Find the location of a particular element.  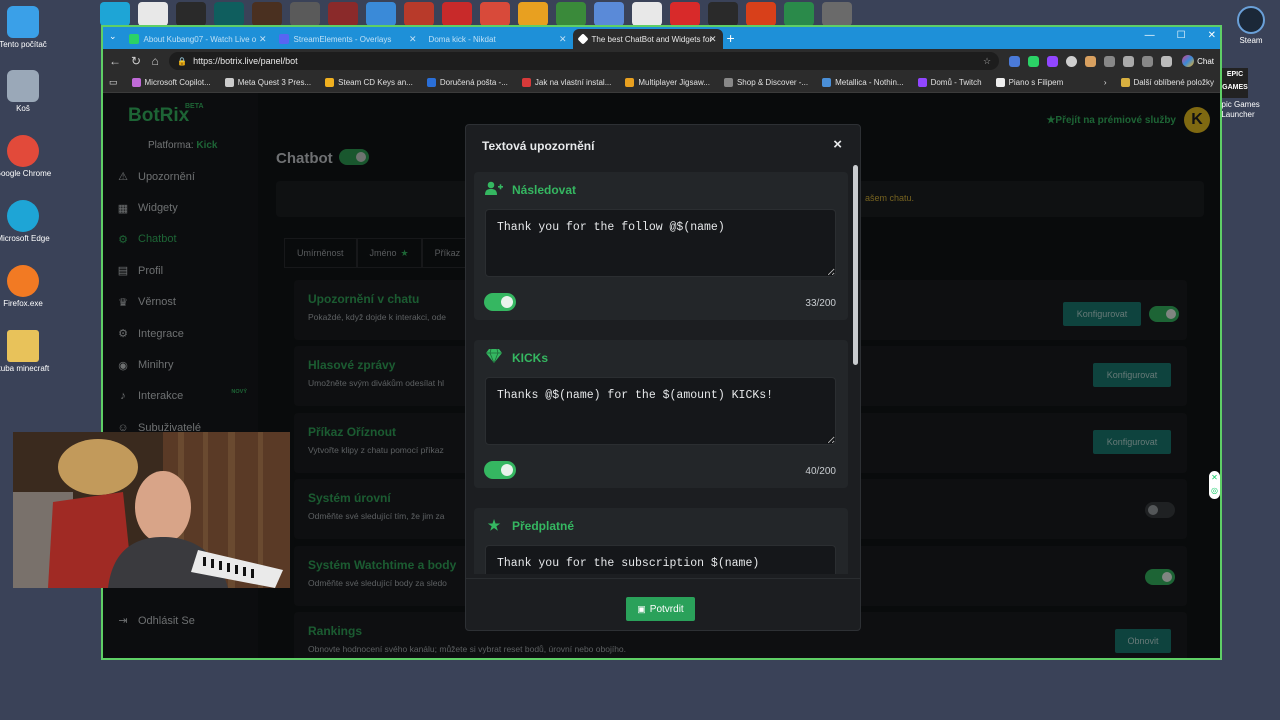

file-icon is located at coordinates (153, 14).